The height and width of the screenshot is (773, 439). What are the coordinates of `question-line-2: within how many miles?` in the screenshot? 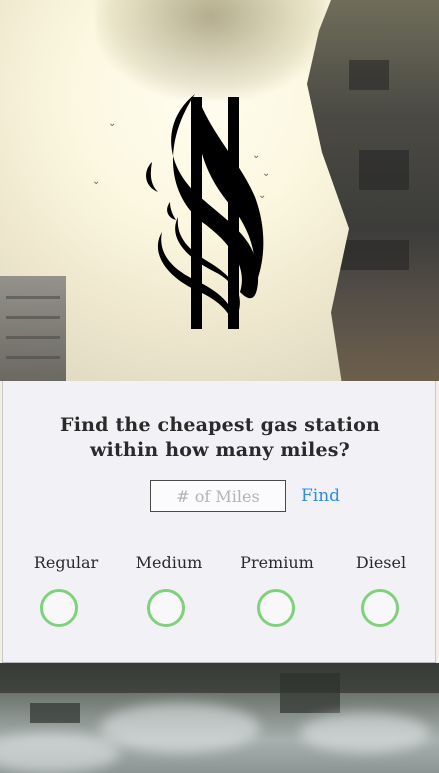 It's located at (219, 450).